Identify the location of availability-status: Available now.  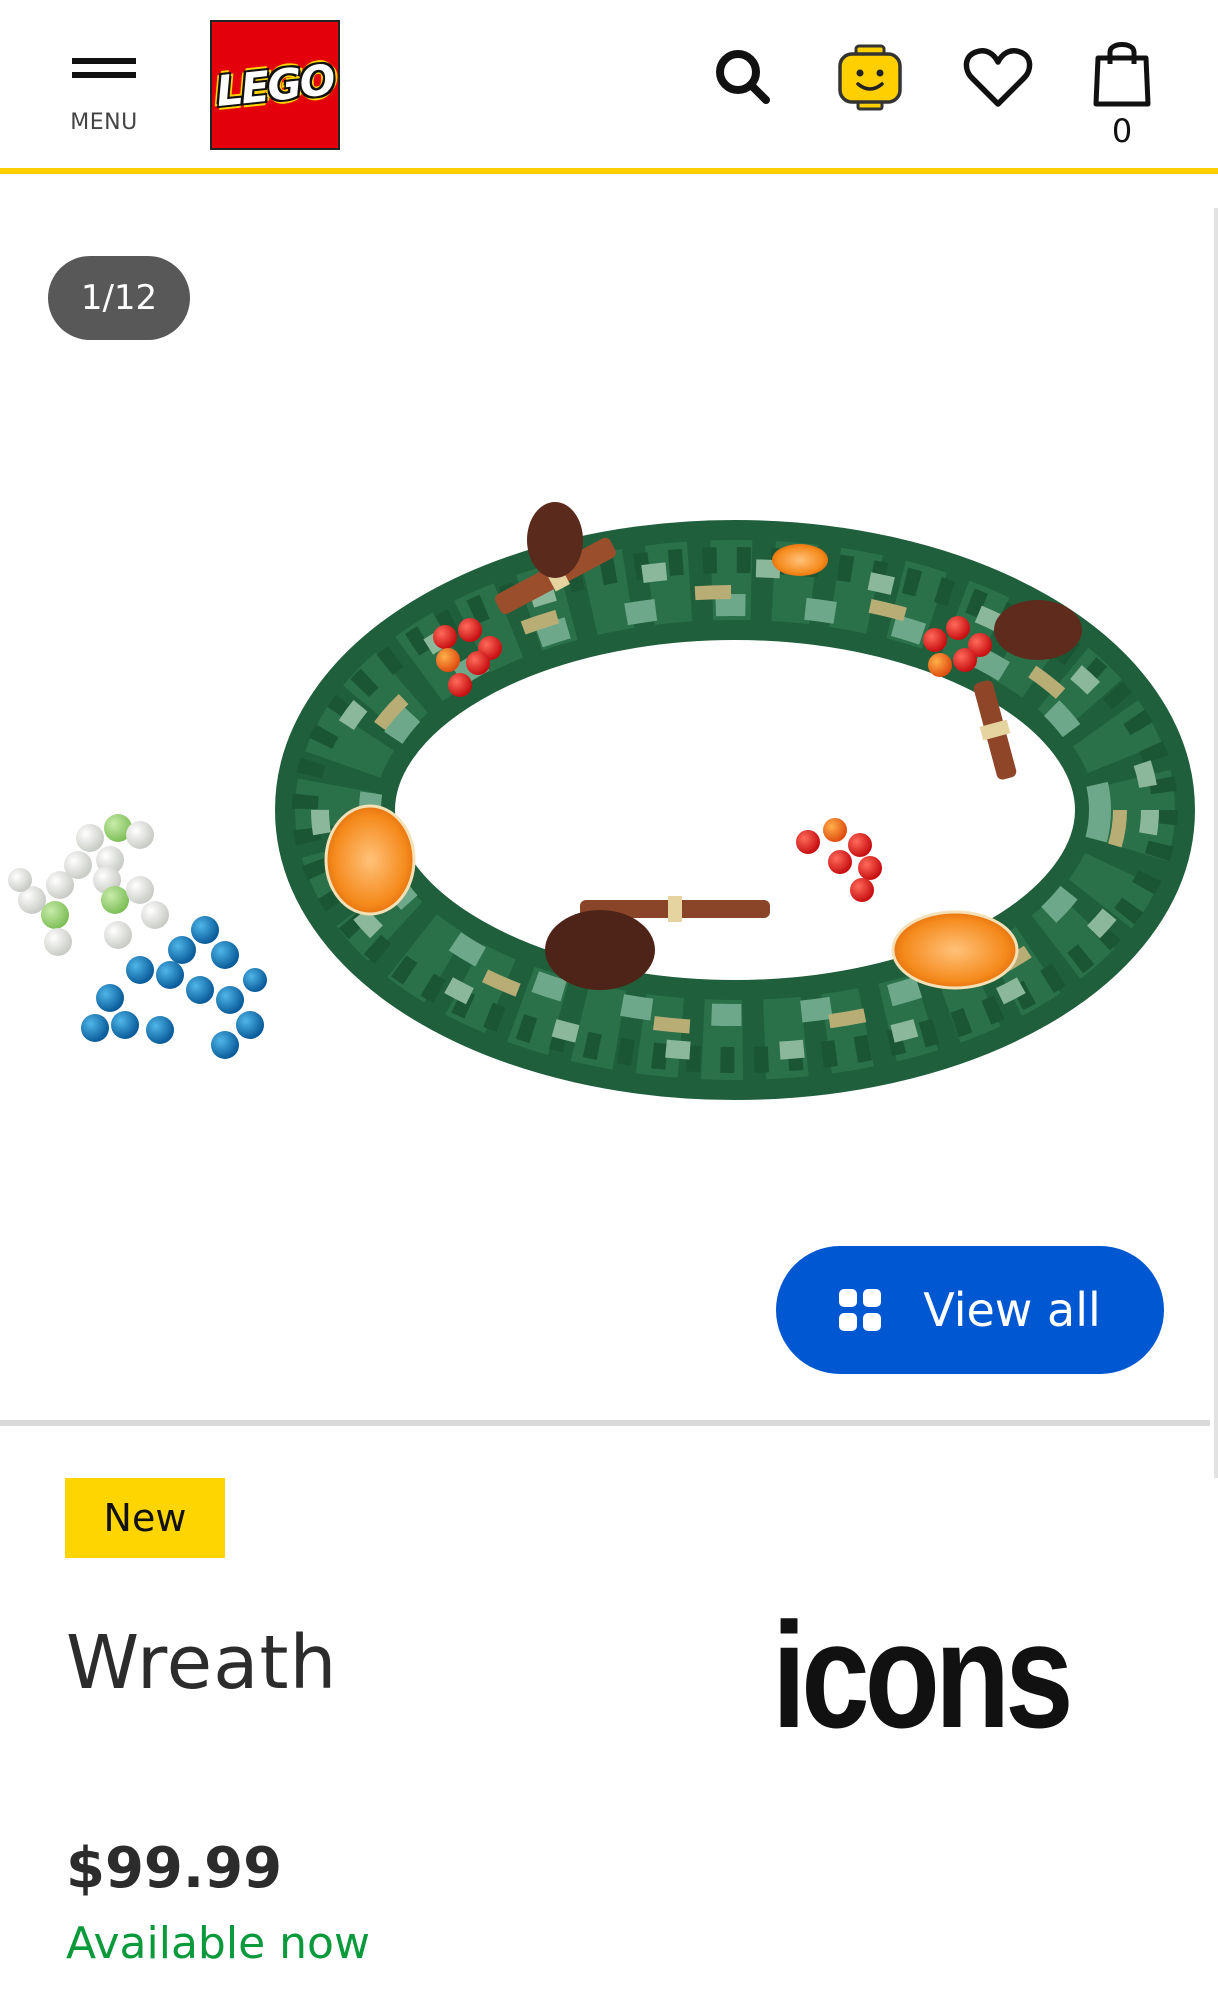
(218, 1943).